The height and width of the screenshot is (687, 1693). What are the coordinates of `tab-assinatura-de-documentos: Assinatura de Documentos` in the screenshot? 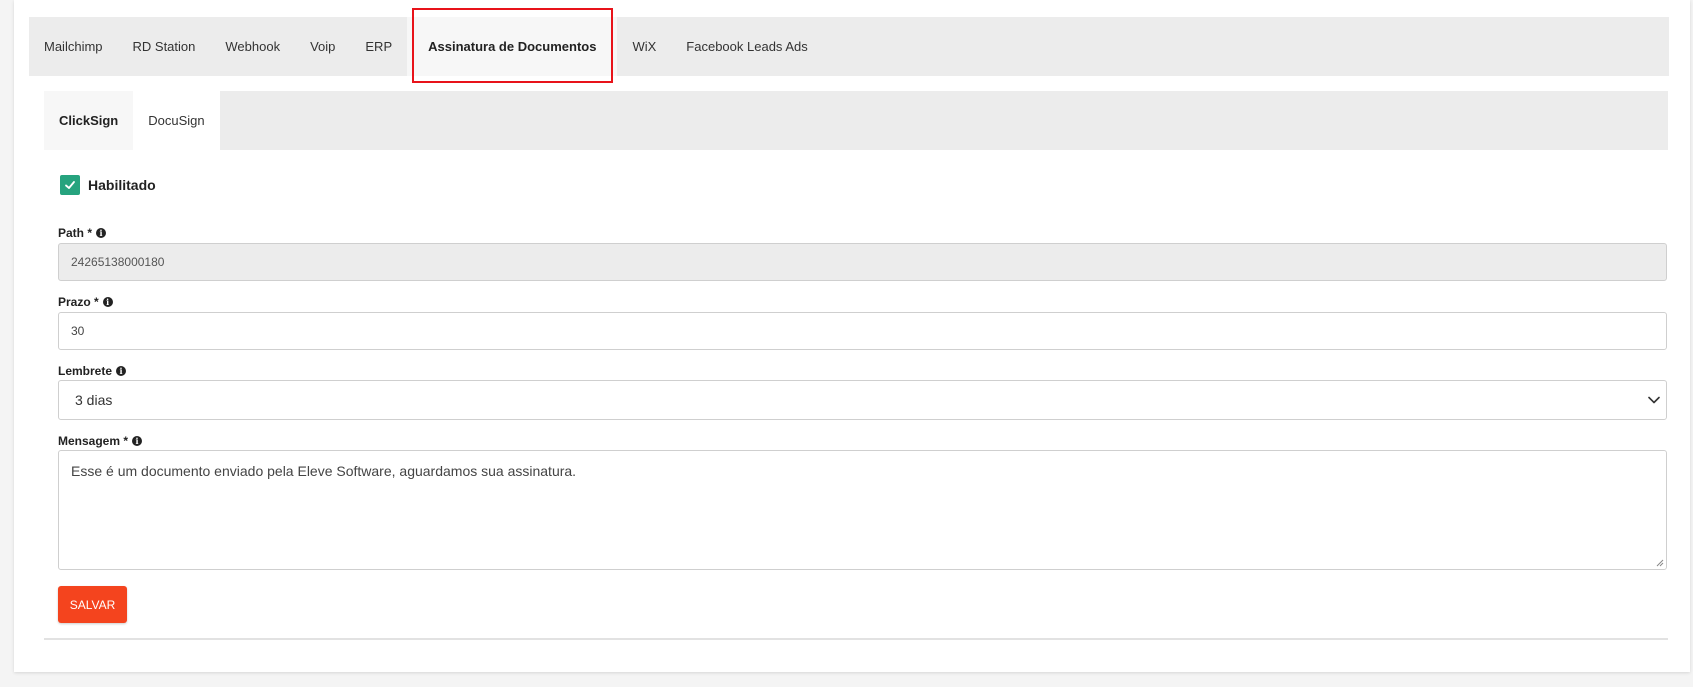 It's located at (512, 46).